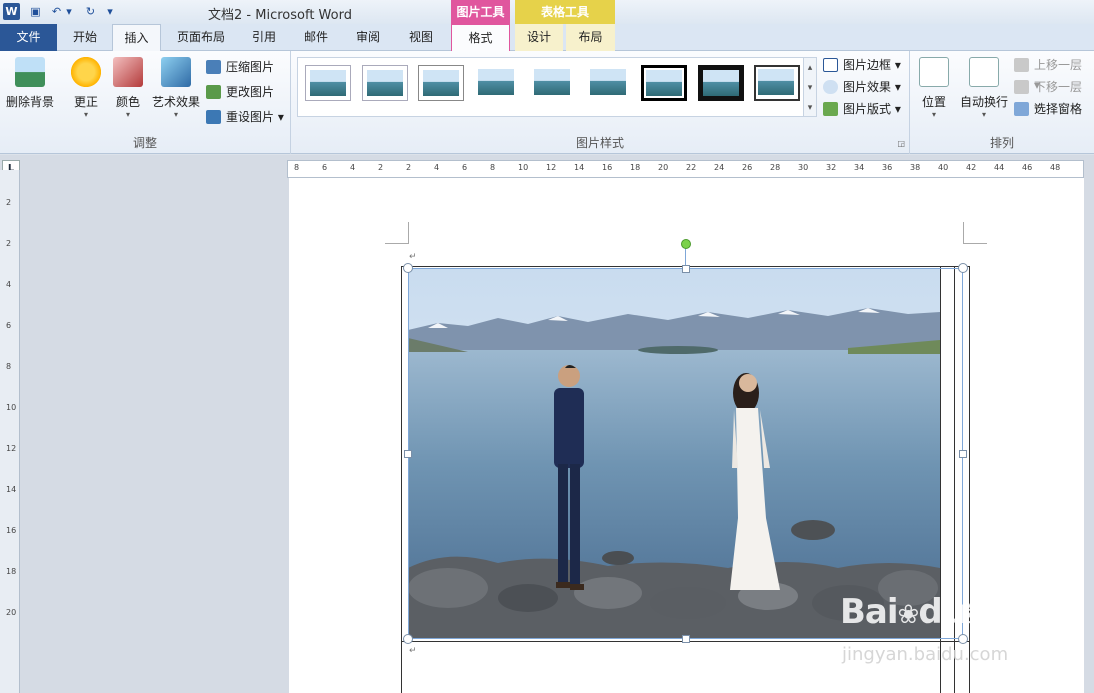 The width and height of the screenshot is (1094, 693). I want to click on selection-pane-button: 选择窗格, so click(1052, 109).